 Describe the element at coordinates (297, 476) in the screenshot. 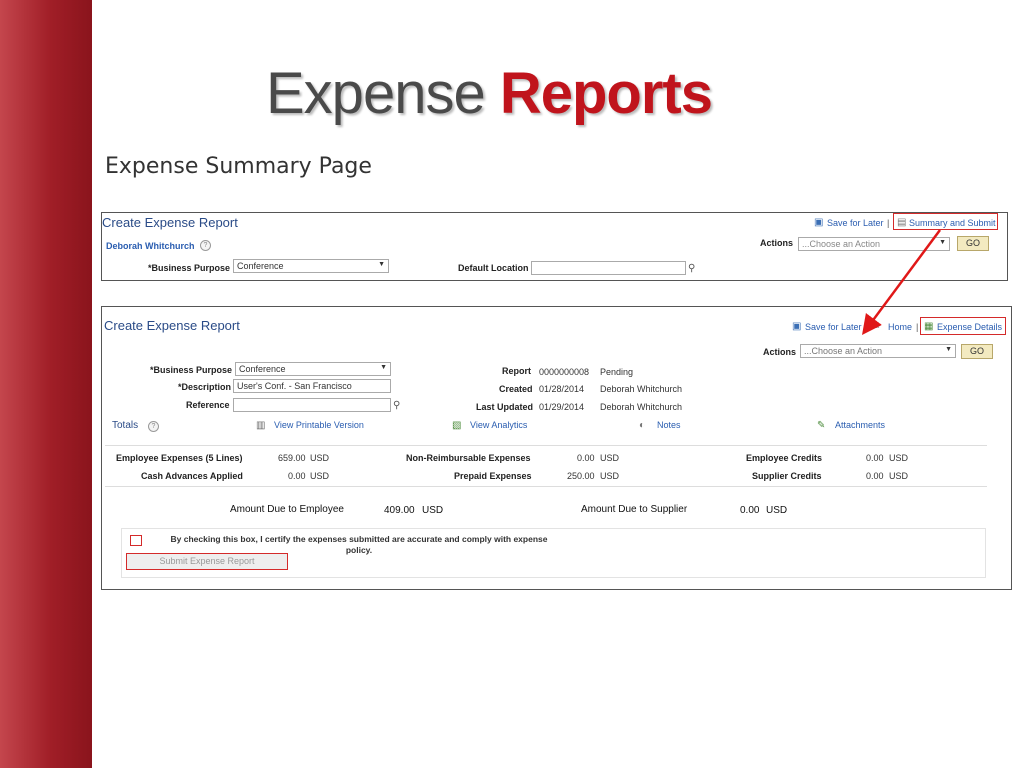

I see `cash-advances-value: 0.00` at that location.